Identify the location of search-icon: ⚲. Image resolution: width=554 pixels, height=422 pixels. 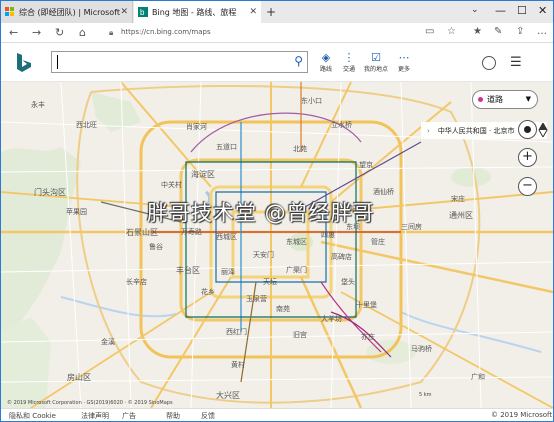
(298, 61).